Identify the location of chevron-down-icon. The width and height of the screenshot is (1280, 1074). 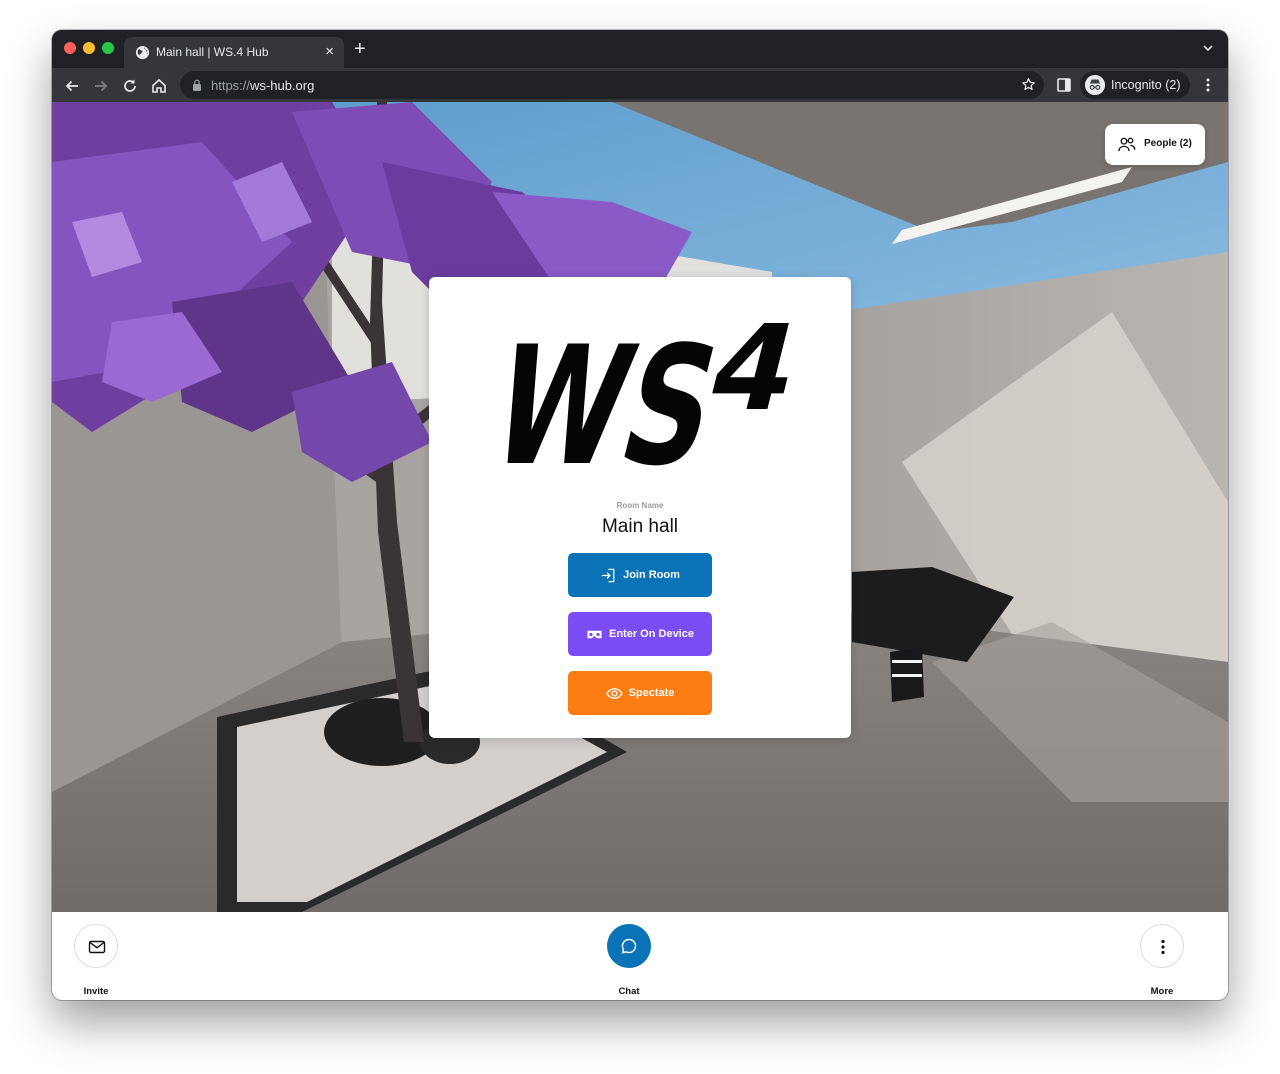
(1208, 48).